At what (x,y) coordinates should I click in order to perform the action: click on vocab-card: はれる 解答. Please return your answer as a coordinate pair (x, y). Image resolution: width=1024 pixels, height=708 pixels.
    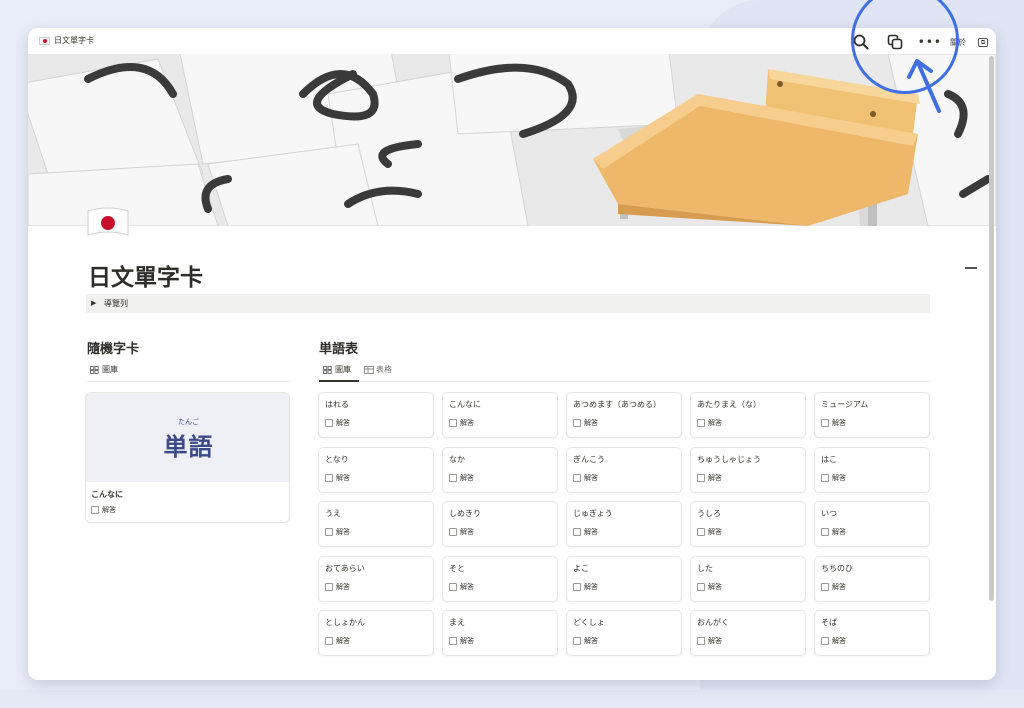
    Looking at the image, I should click on (376, 415).